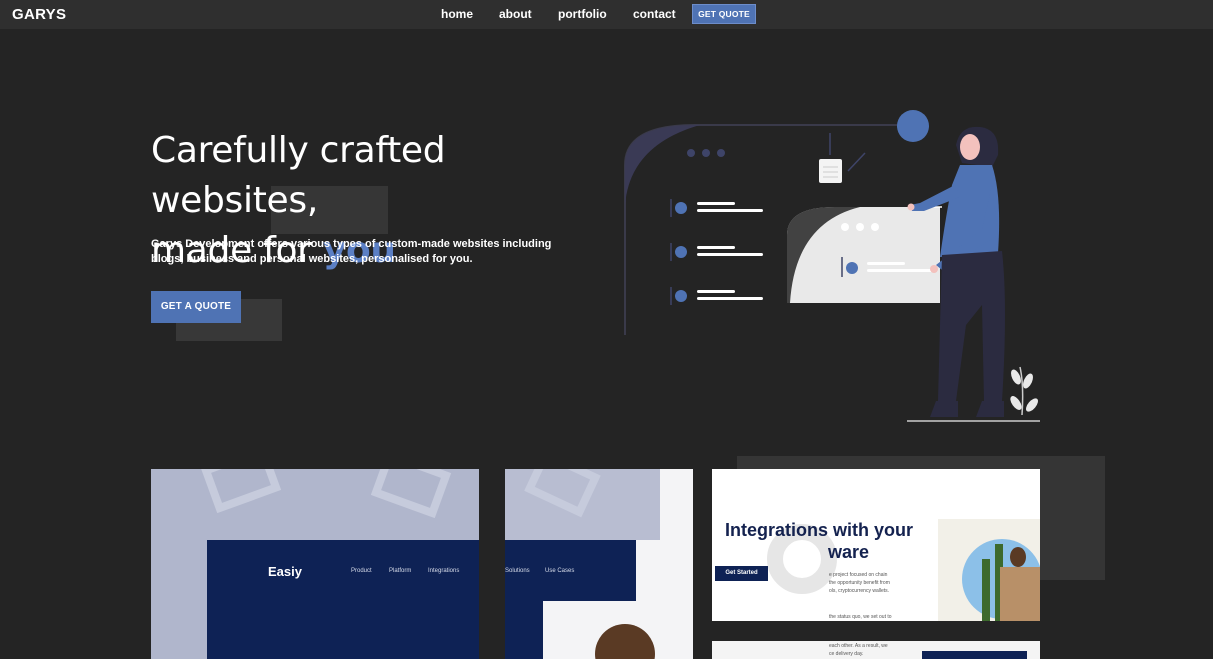 This screenshot has width=1213, height=659. Describe the element at coordinates (846, 654) in the screenshot. I see `card4-text: ce delivery day.` at that location.